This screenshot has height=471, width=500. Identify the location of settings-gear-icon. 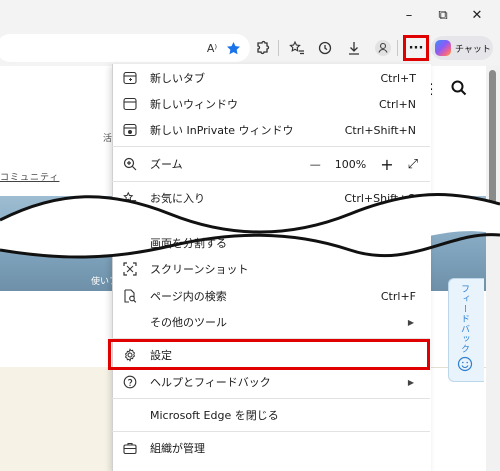
(130, 355).